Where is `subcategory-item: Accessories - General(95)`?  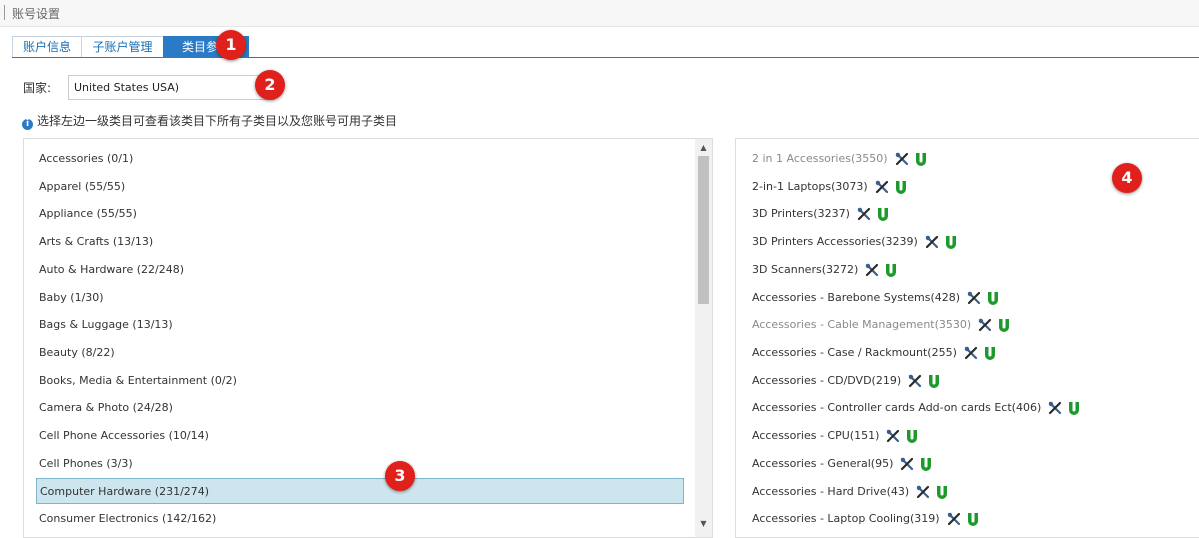
subcategory-item: Accessories - General(95) is located at coordinates (842, 464).